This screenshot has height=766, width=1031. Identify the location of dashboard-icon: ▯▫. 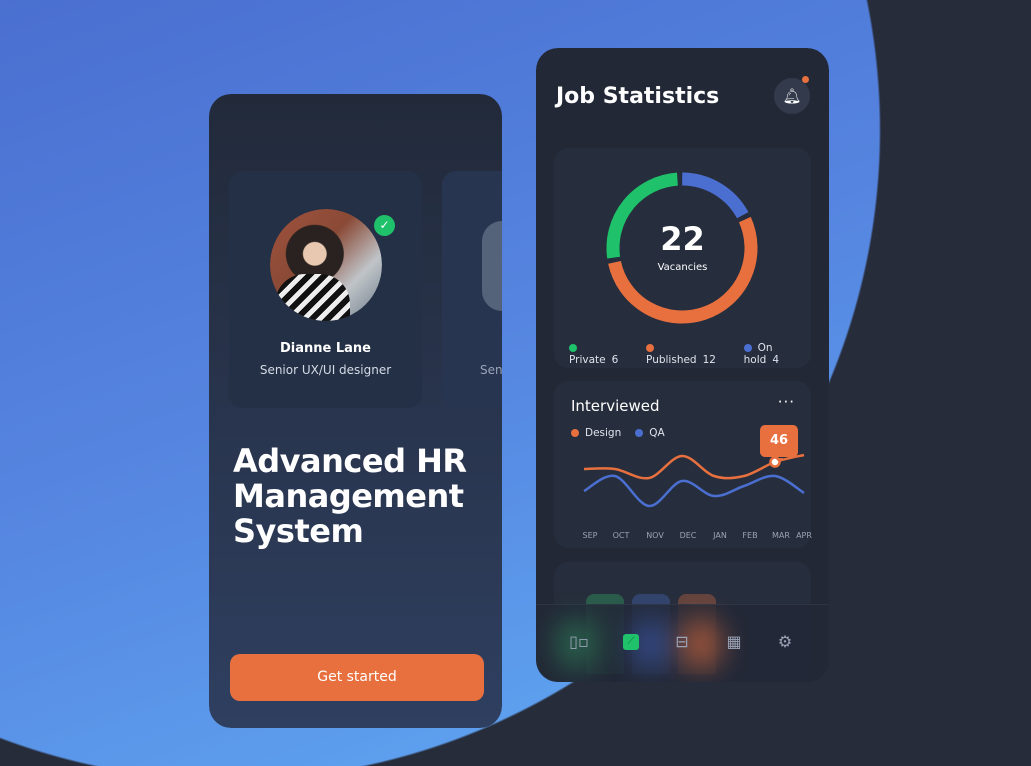
(579, 642).